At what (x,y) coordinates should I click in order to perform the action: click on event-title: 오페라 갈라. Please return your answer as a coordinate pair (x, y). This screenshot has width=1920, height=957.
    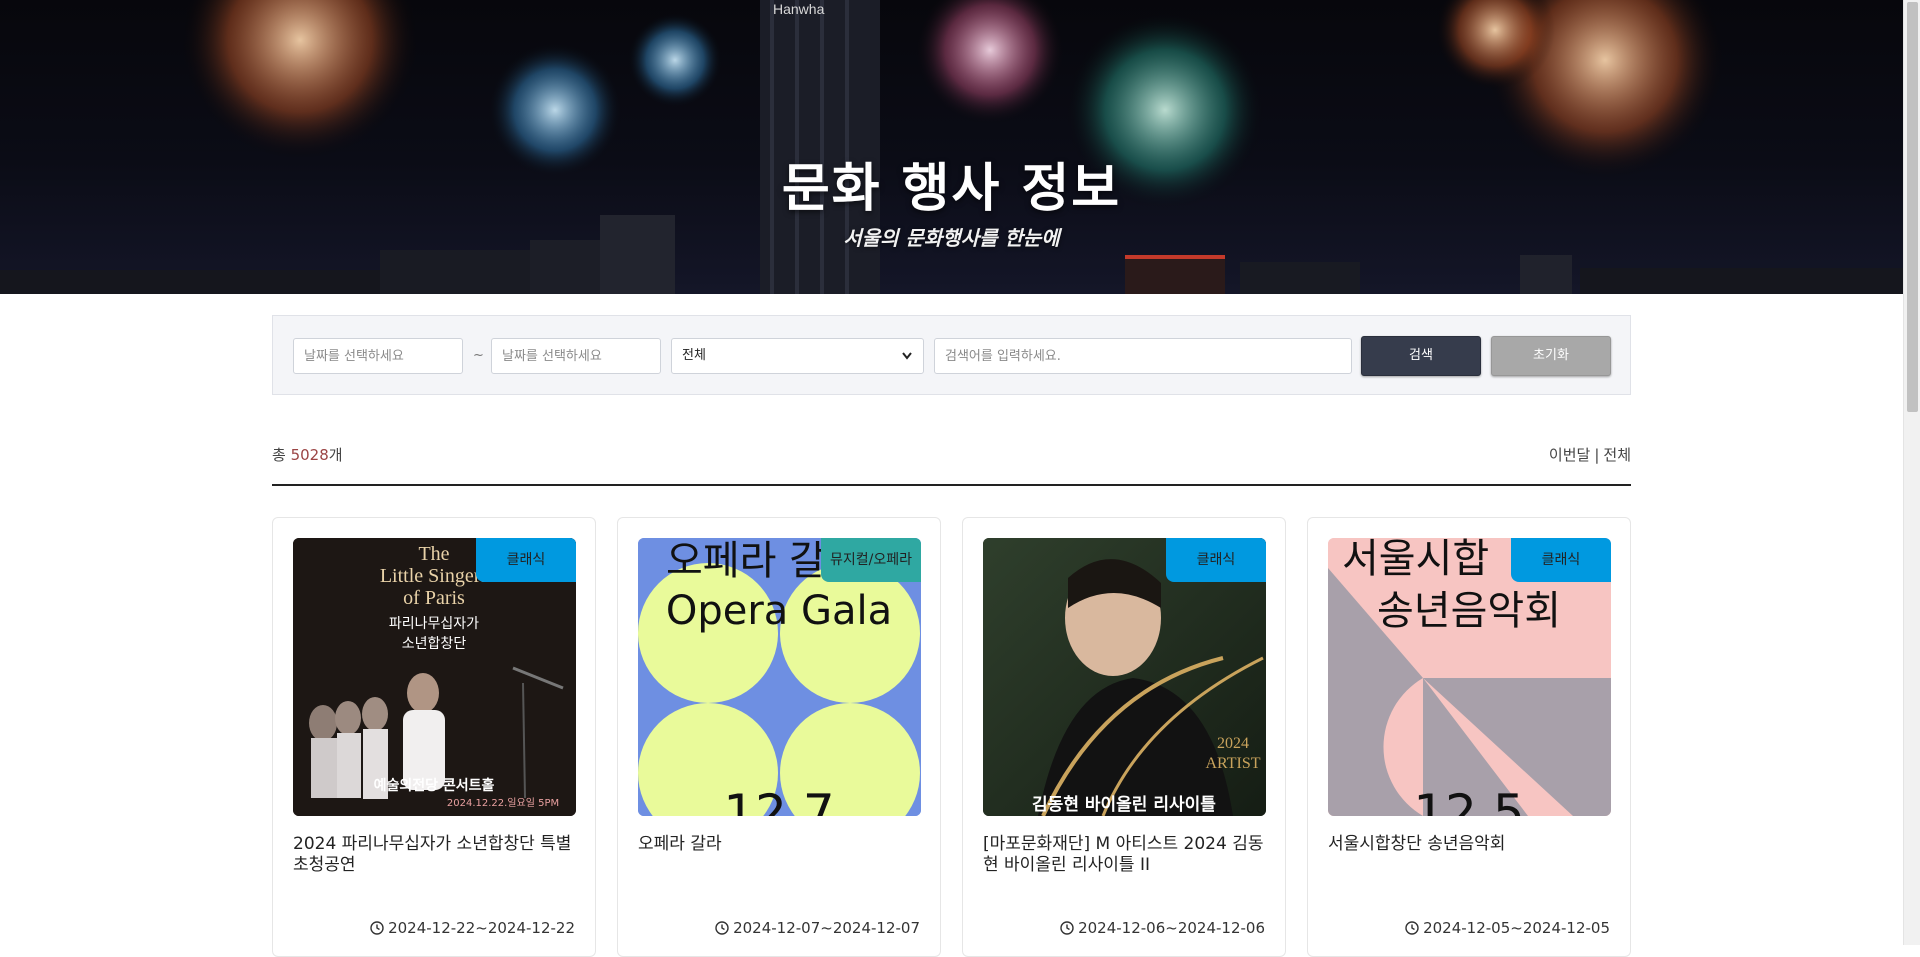
    Looking at the image, I should click on (780, 844).